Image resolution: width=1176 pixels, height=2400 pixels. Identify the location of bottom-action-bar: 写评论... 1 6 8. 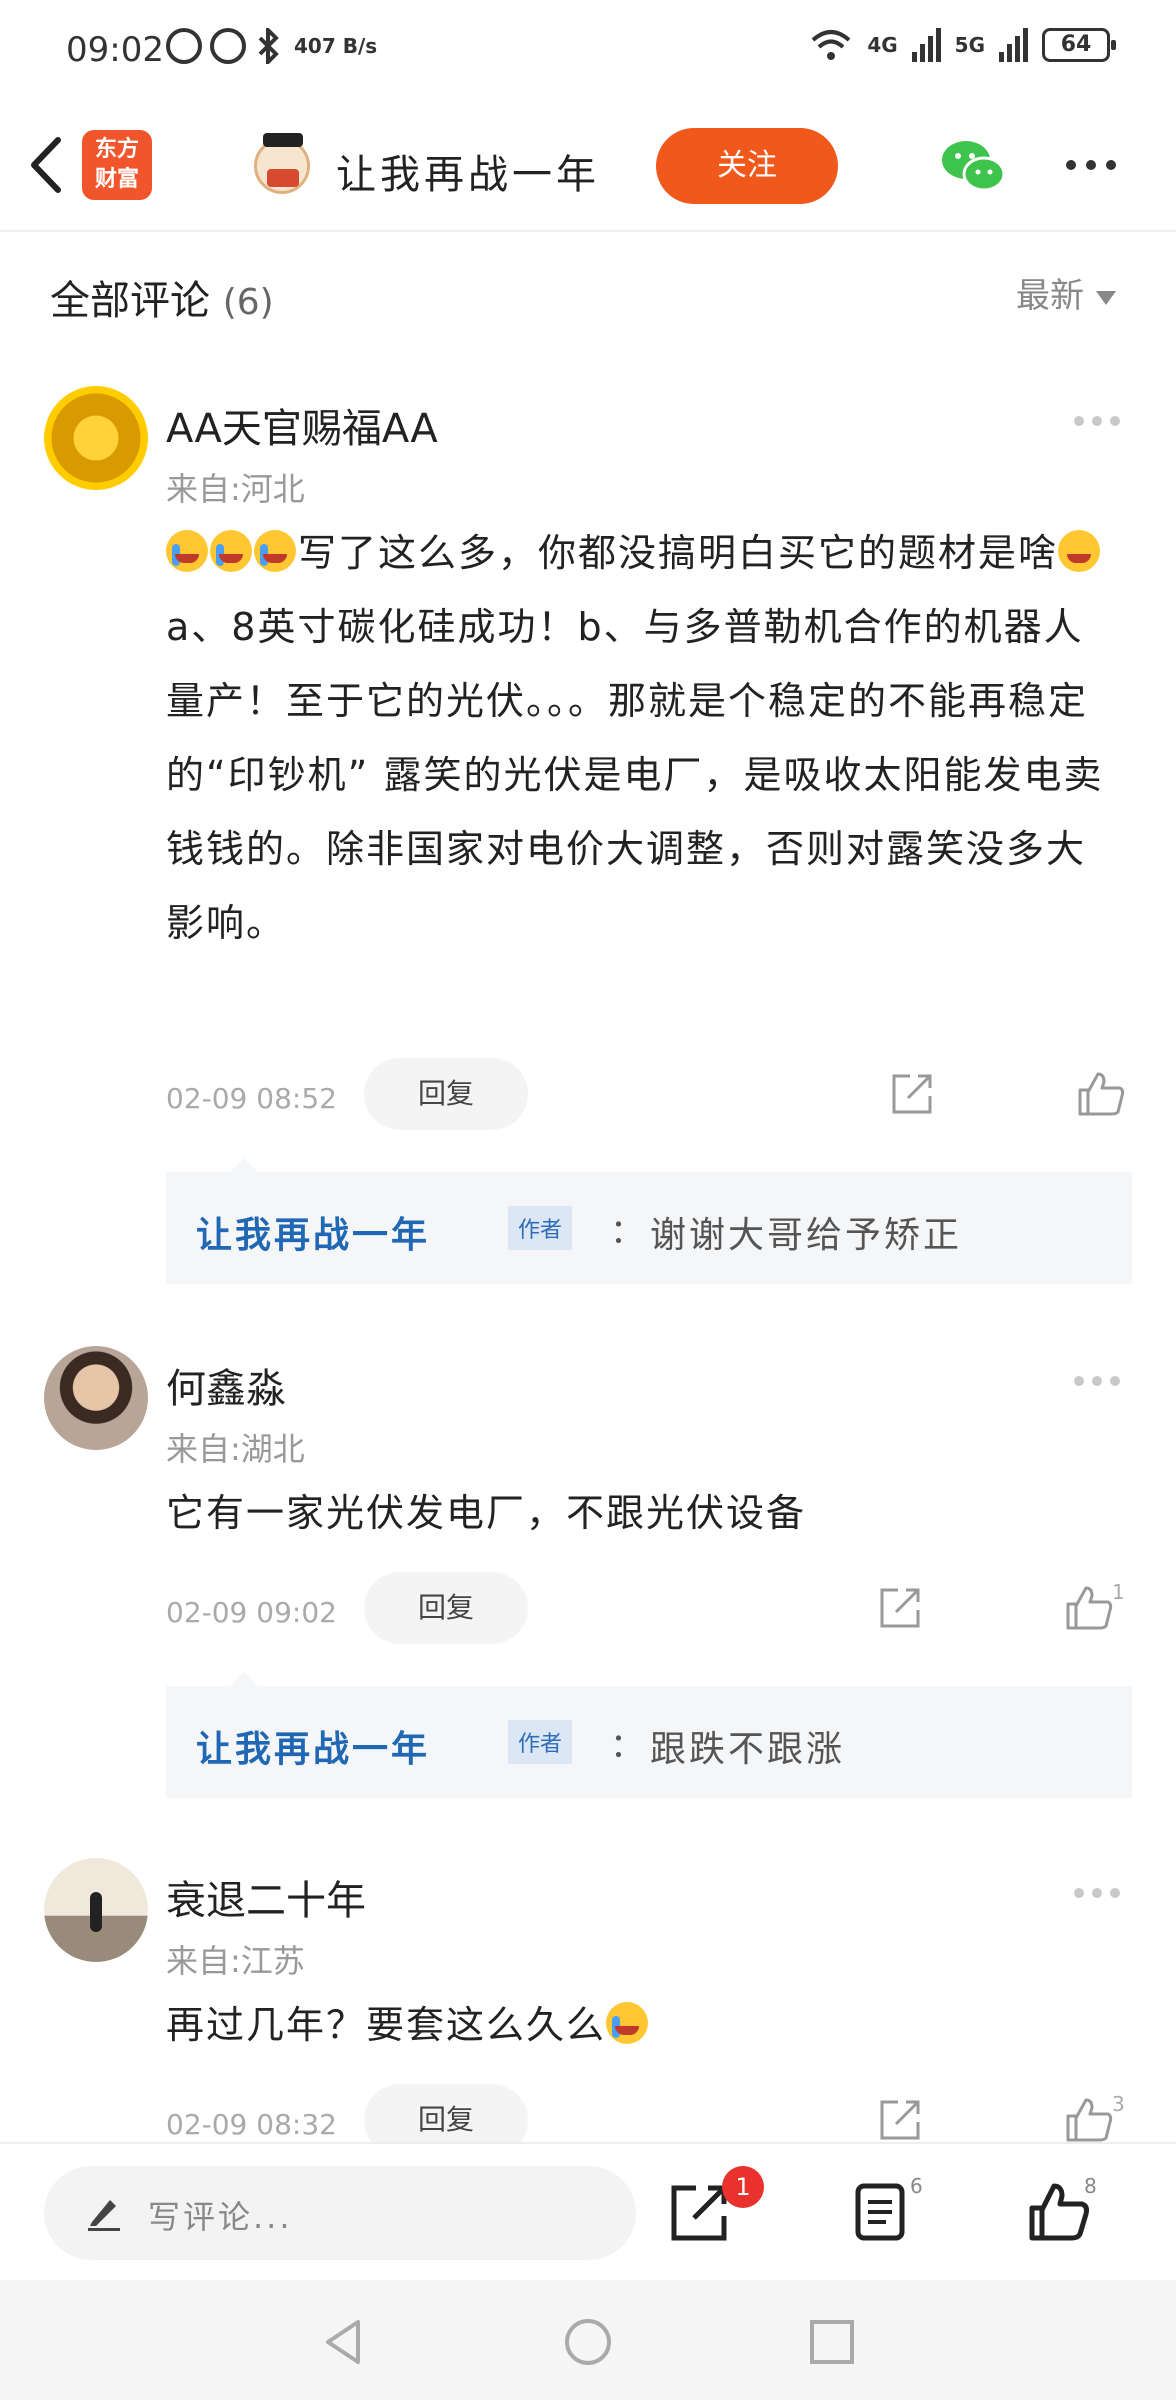
(588, 2211).